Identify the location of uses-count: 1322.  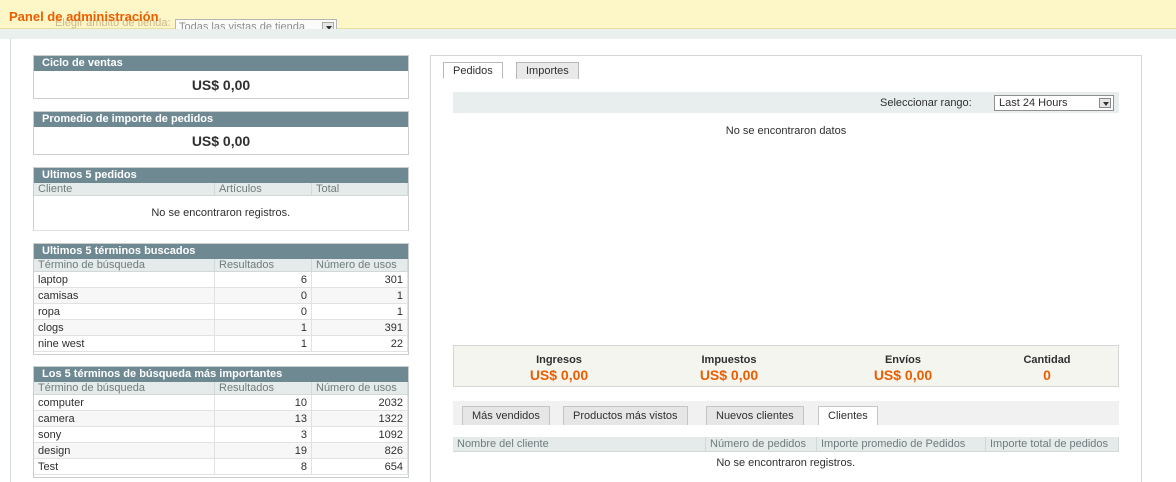
(359, 418).